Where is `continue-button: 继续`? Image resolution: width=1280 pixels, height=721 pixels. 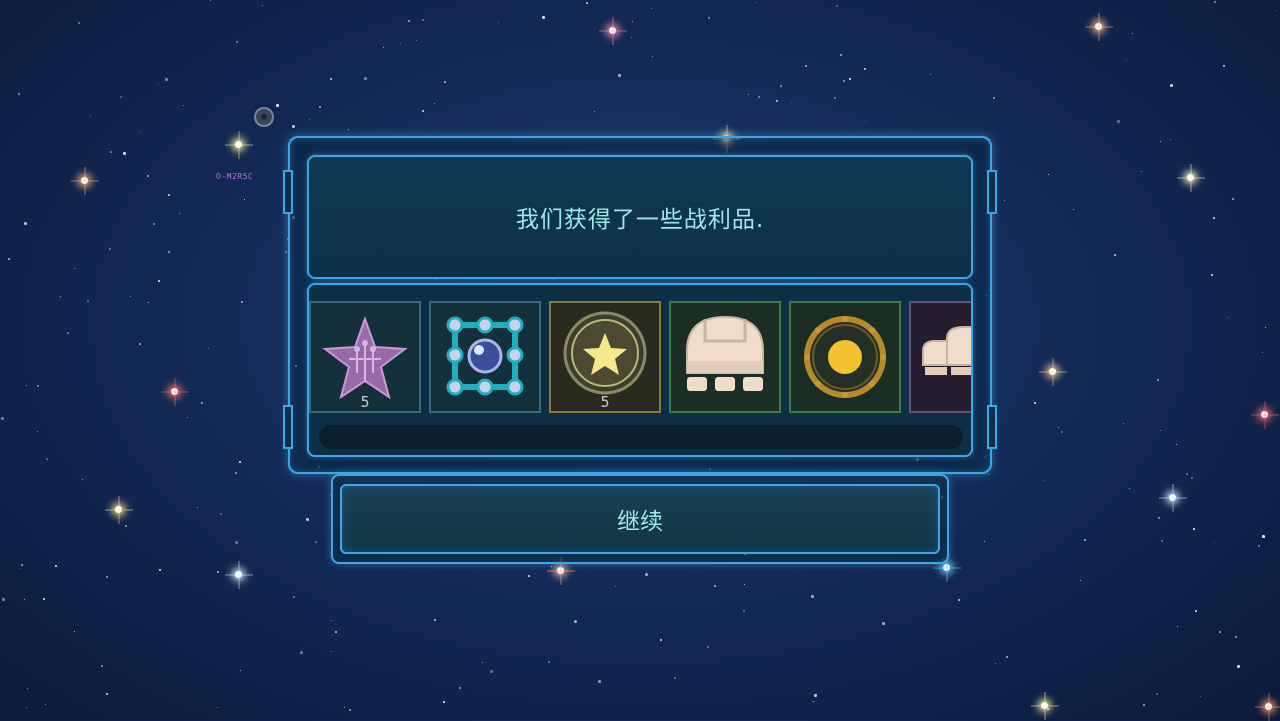 continue-button: 继续 is located at coordinates (640, 519).